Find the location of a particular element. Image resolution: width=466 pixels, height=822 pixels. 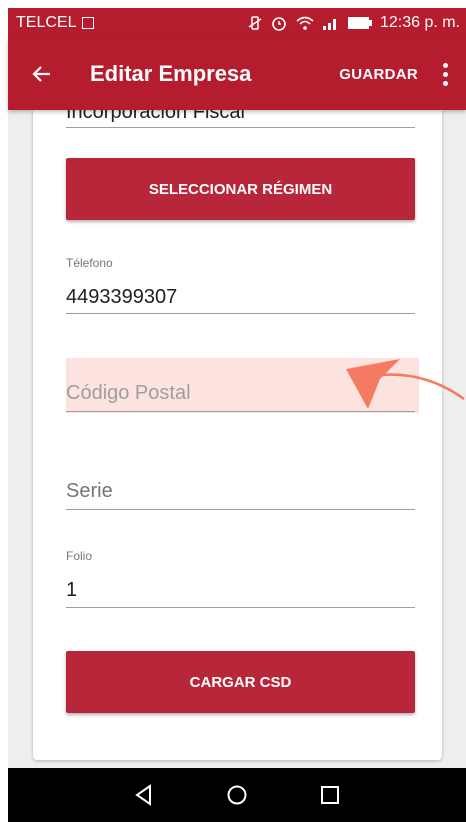

regimen-underline is located at coordinates (240, 127).